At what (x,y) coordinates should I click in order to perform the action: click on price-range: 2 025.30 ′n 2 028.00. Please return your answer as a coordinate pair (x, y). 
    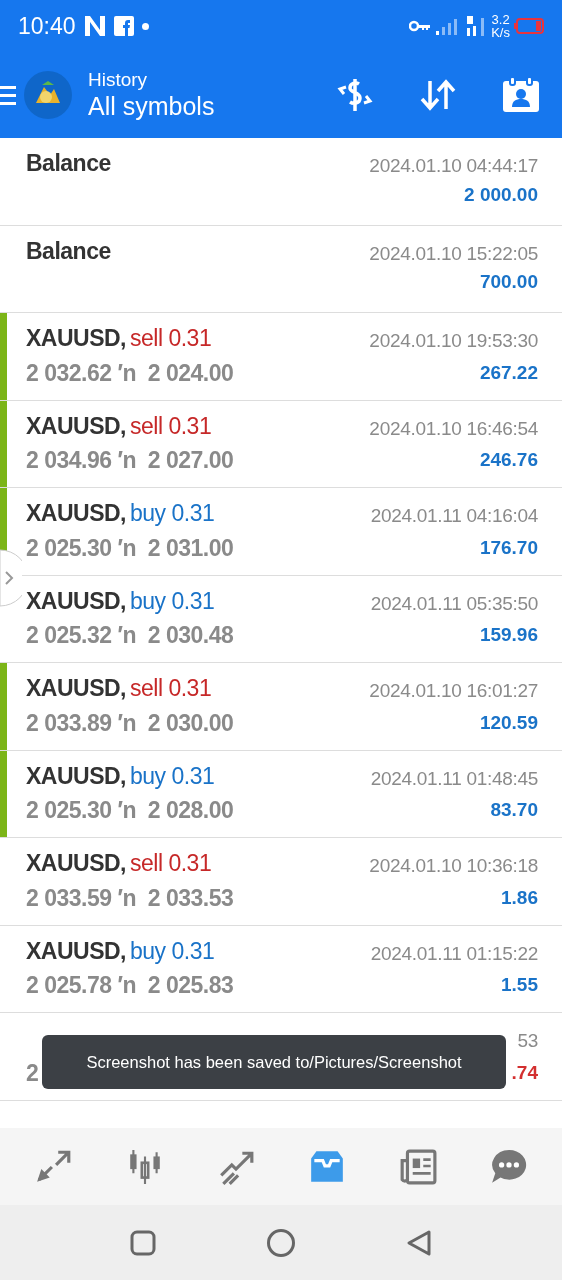
    Looking at the image, I should click on (130, 810).